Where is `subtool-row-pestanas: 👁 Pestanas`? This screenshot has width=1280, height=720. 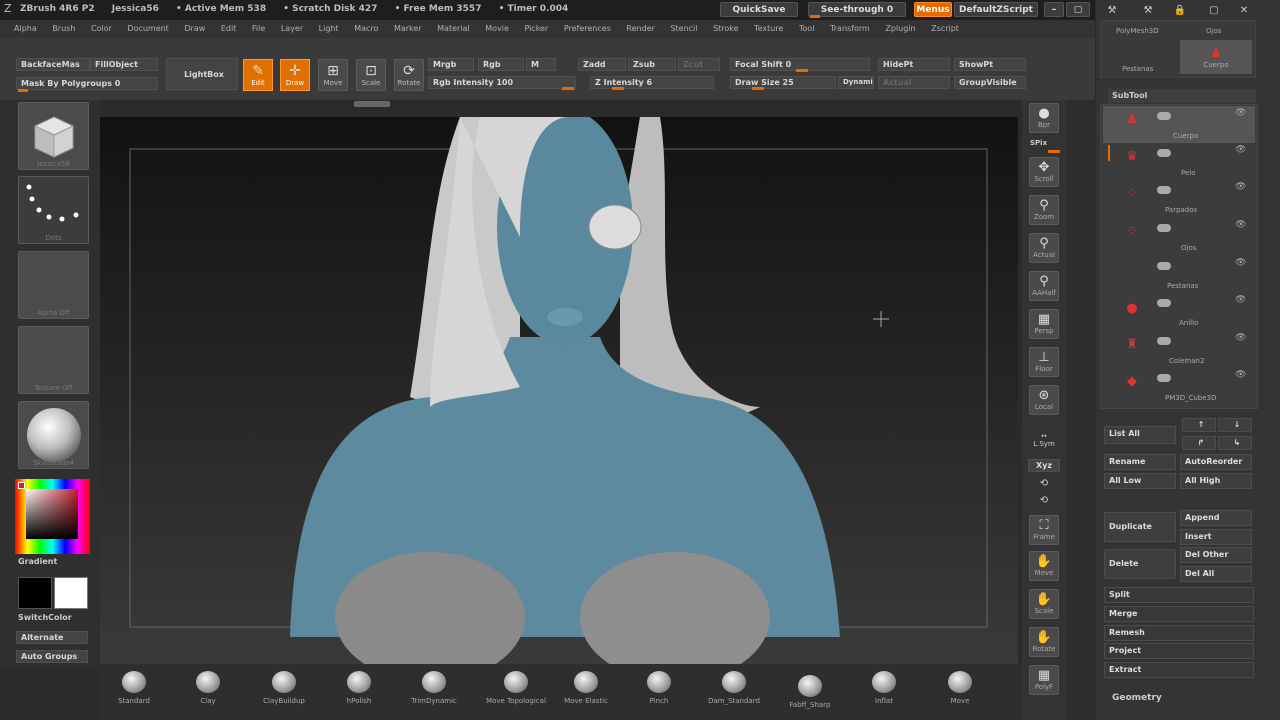
subtool-row-pestanas: 👁 Pestanas is located at coordinates (1179, 274).